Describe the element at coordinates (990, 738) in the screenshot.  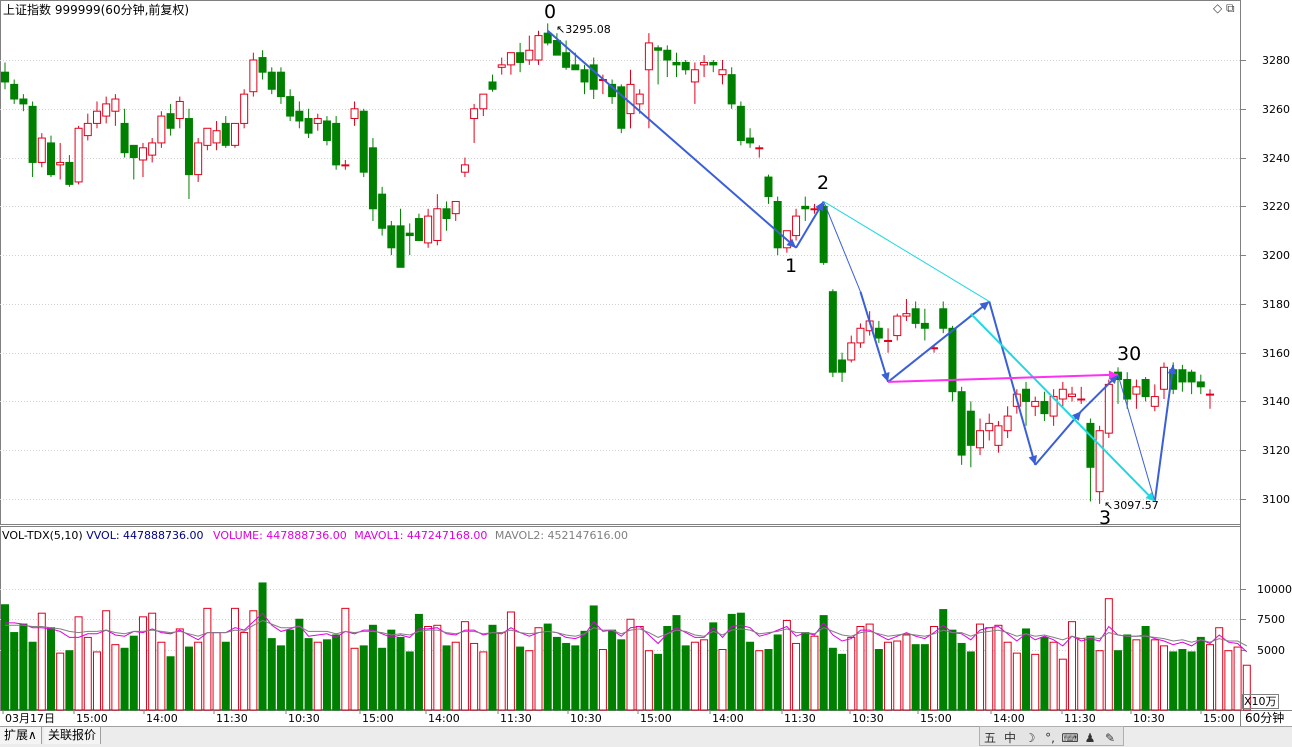
I see `five-stroke-icon: 五` at that location.